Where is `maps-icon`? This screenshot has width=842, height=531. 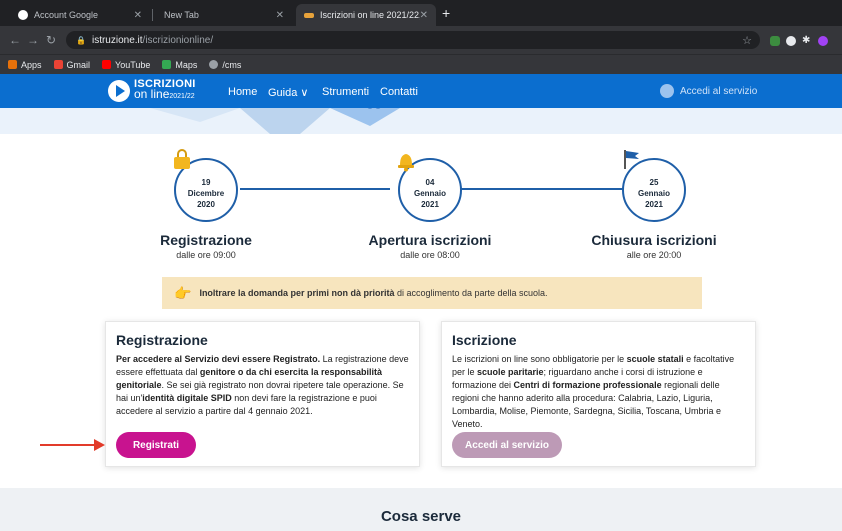
maps-icon is located at coordinates (167, 64).